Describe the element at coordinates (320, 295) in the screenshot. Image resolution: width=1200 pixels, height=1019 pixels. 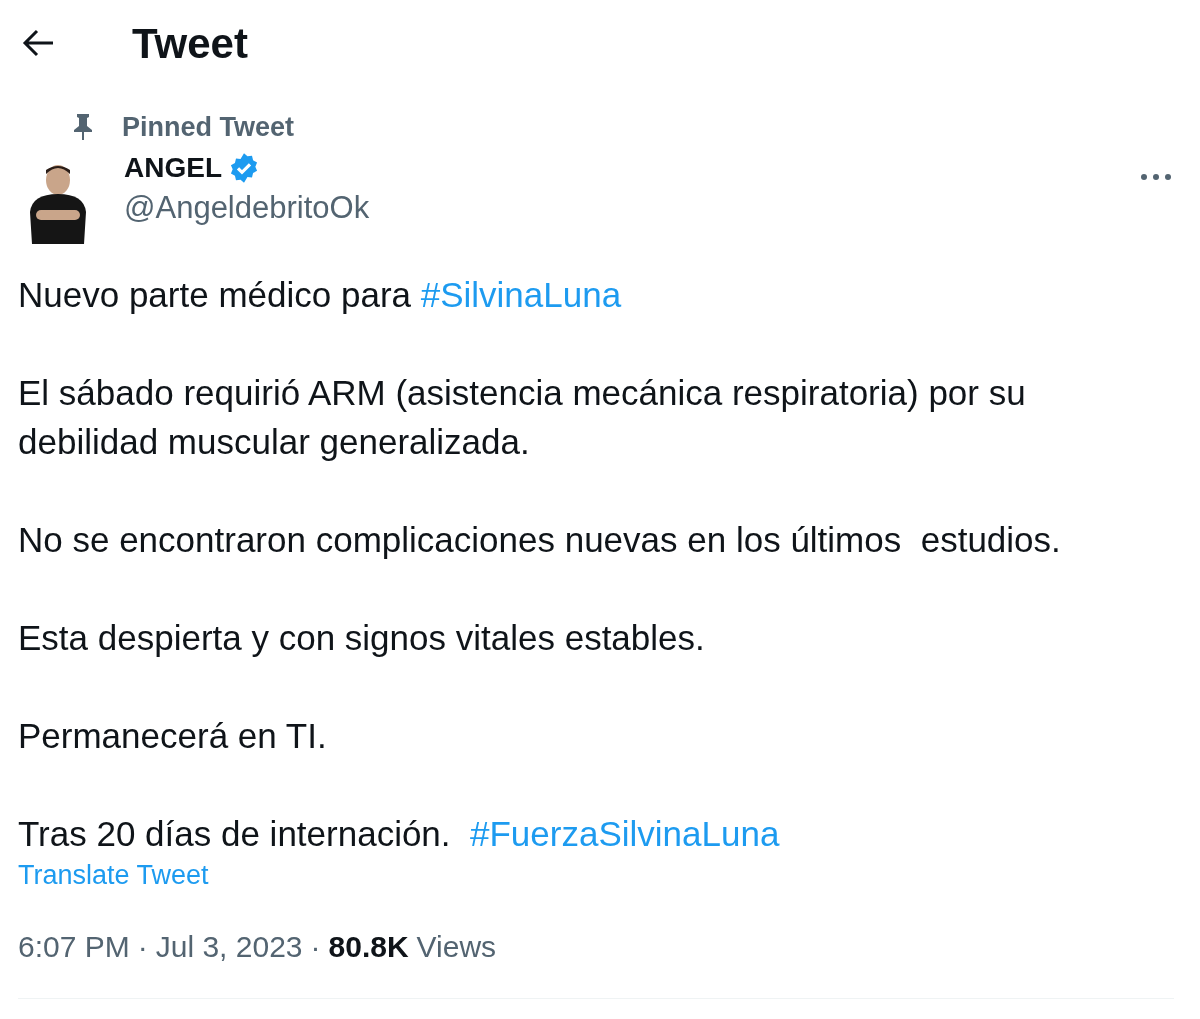
I see `tweet-paragraph: Nuevo parte médico para #SilvinaLuna` at that location.